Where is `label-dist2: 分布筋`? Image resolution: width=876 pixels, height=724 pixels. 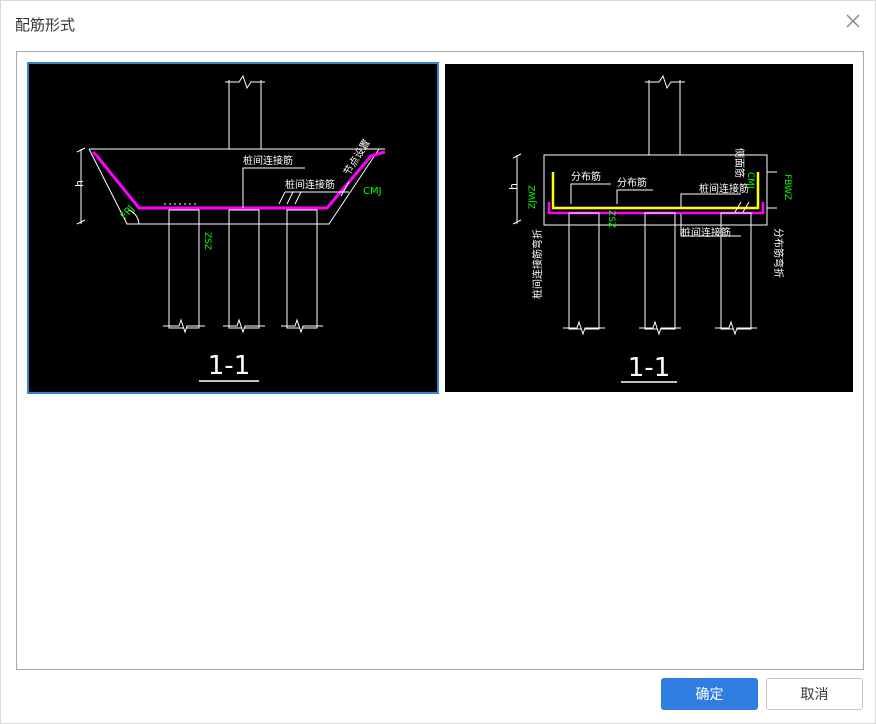
label-dist2: 分布筋 is located at coordinates (632, 182).